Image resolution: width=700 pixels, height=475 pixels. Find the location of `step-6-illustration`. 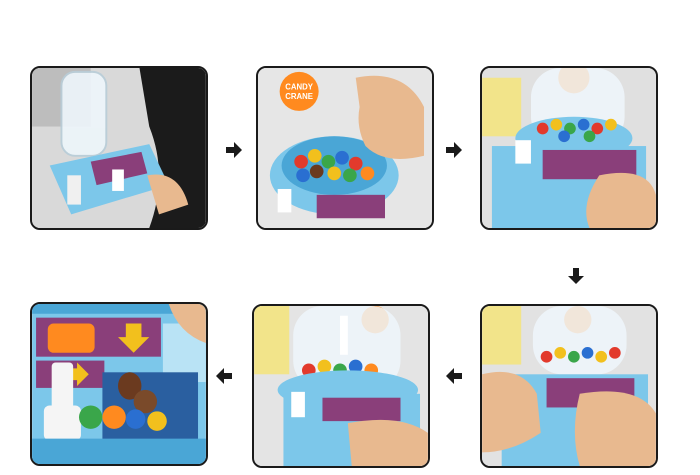

step-6-illustration is located at coordinates (119, 384).